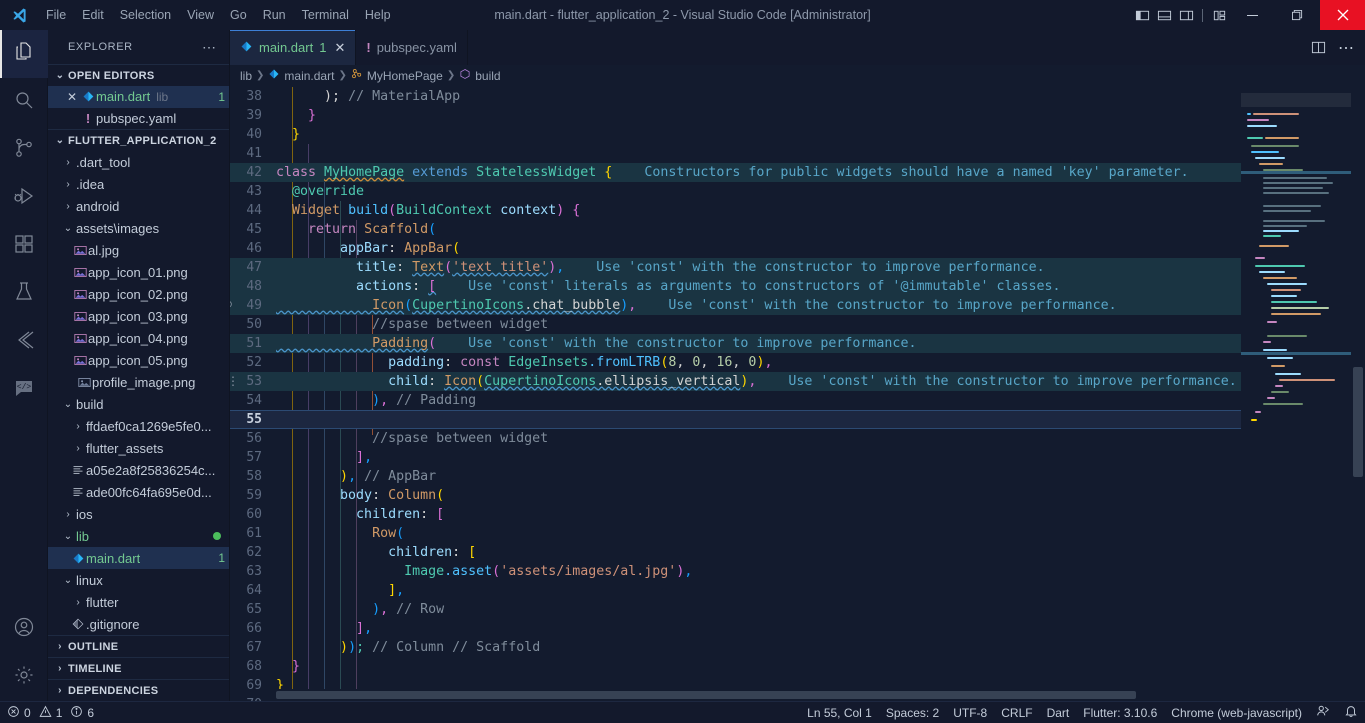  Describe the element at coordinates (138, 294) in the screenshot. I see `tree-item-app-icon-02: app_icon_02.png` at that location.